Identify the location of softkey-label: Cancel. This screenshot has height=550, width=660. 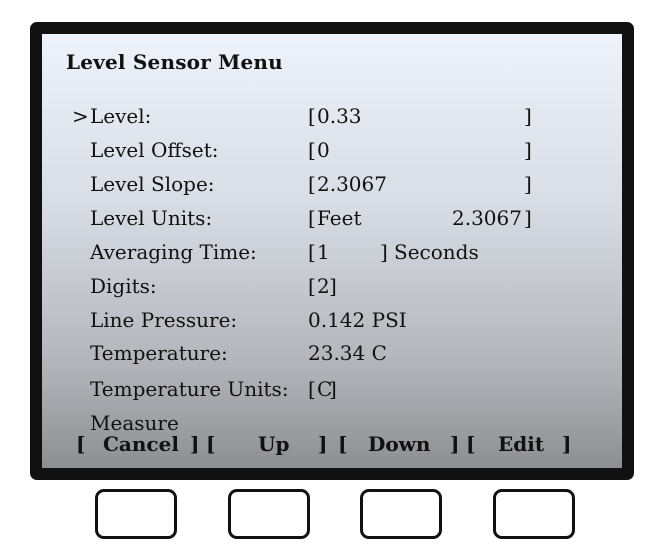
(141, 444).